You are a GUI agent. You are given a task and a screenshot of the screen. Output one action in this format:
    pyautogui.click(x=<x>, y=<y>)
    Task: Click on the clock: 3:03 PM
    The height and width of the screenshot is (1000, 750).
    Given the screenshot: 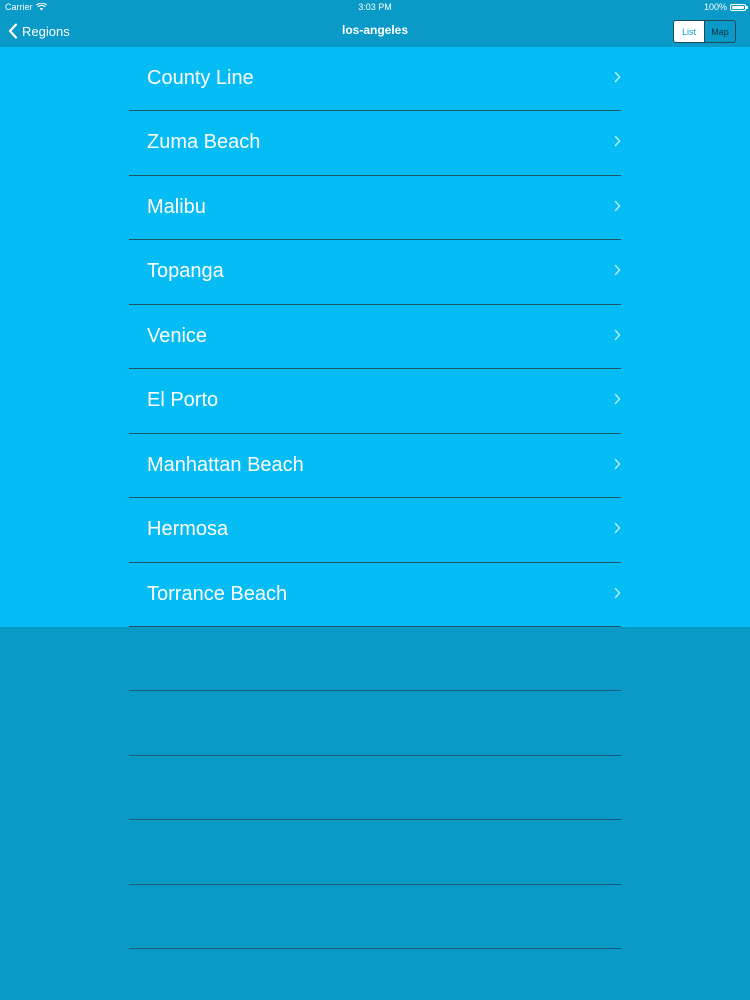 What is the action you would take?
    pyautogui.click(x=375, y=7)
    